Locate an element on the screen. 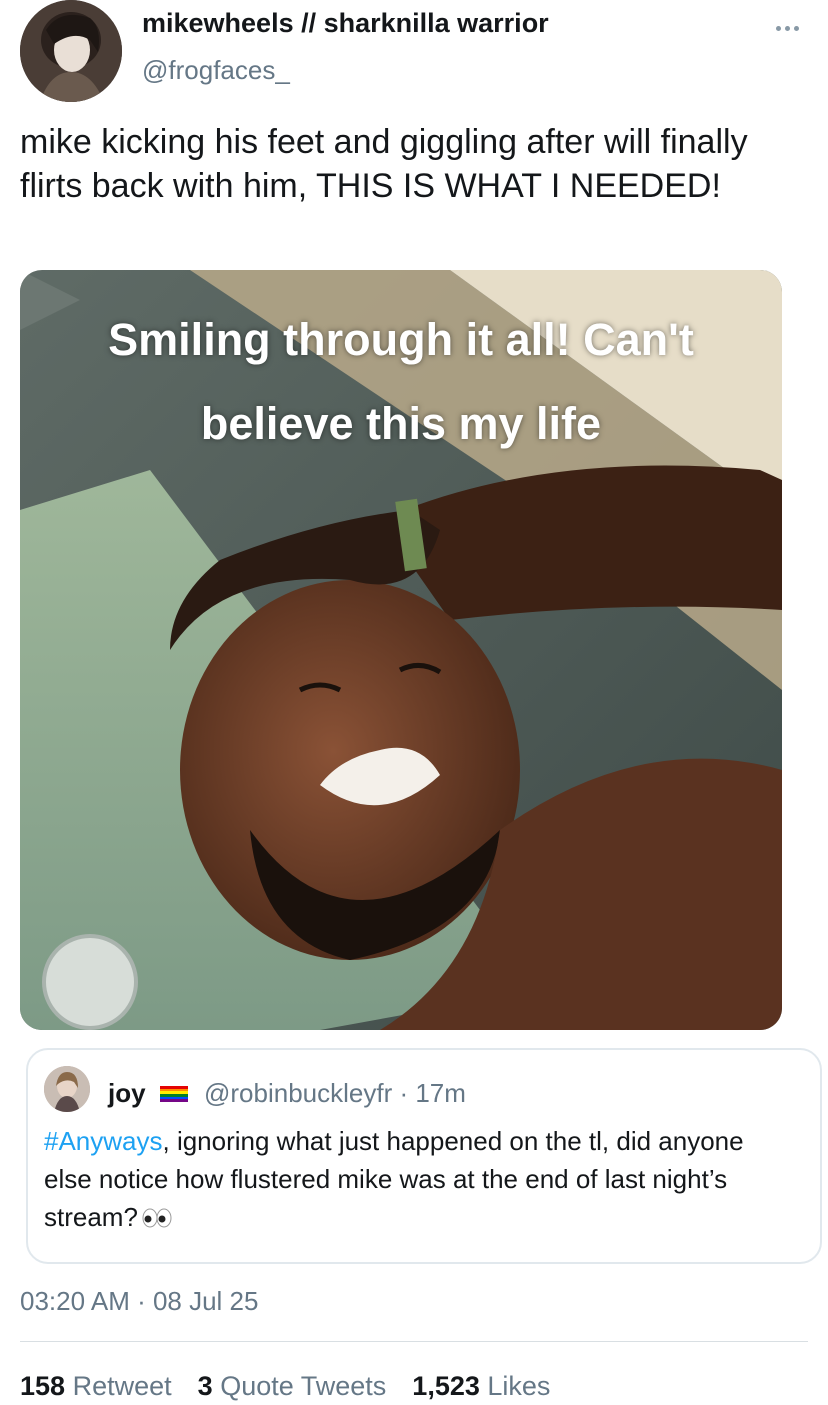  quote-tweets-count: 3 is located at coordinates (205, 1386).